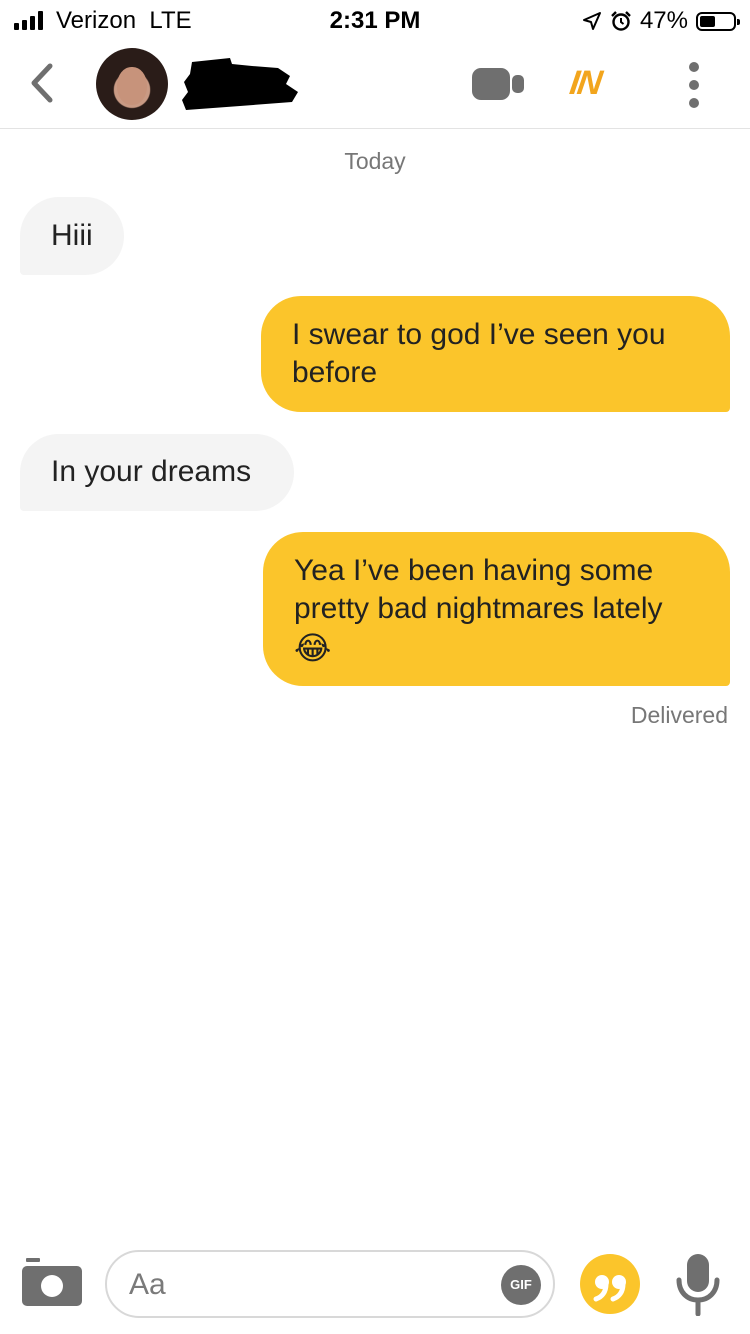 This screenshot has height=1334, width=750. I want to click on chat-header: IN, so click(375, 84).